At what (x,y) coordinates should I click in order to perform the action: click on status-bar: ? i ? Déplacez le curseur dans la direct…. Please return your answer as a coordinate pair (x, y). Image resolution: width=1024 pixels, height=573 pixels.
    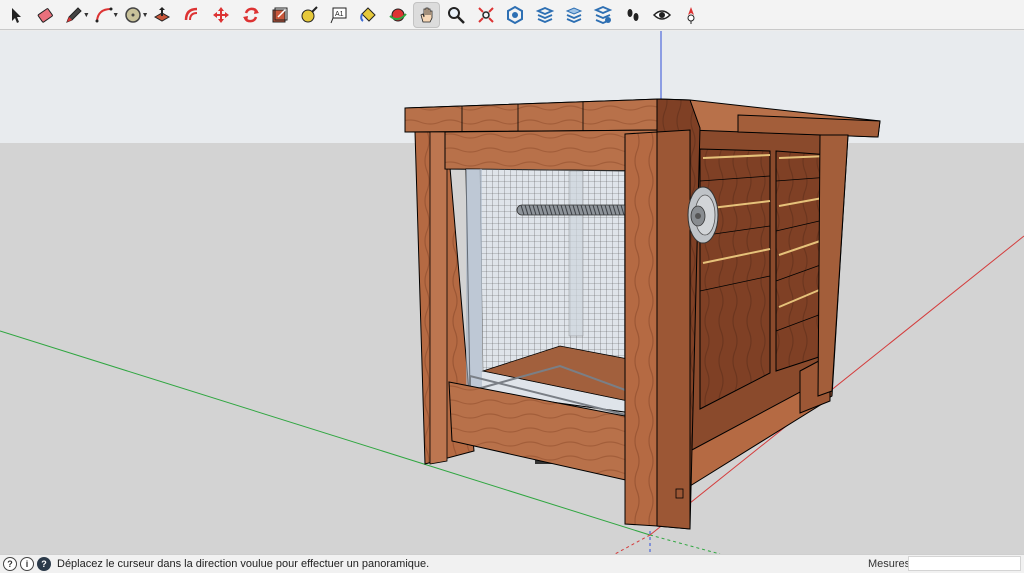
    Looking at the image, I should click on (512, 563).